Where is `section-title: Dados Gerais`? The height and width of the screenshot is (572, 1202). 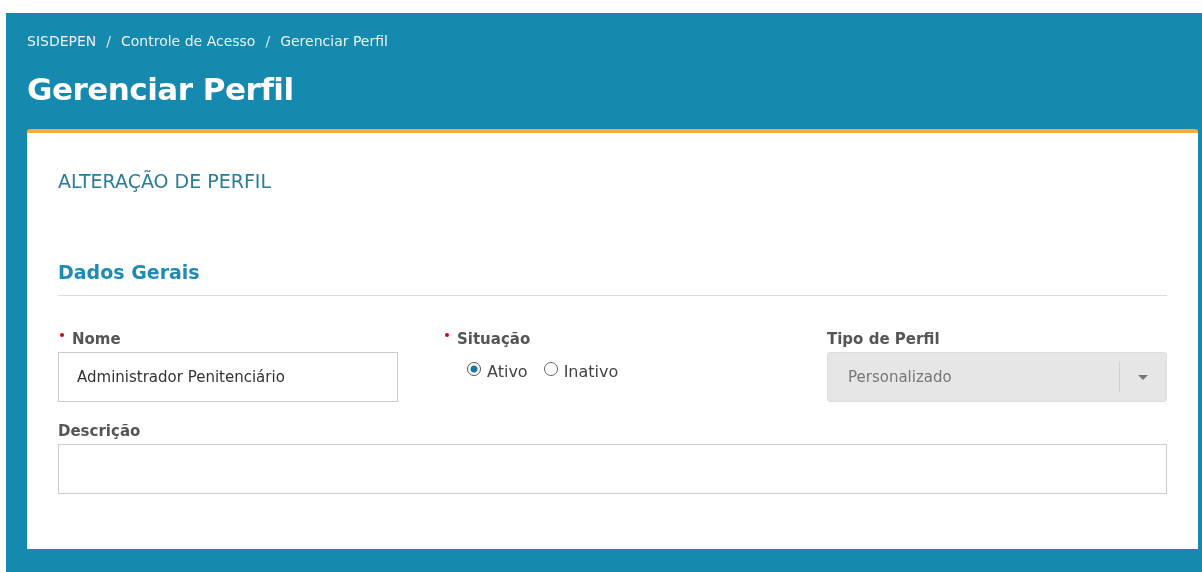
section-title: Dados Gerais is located at coordinates (612, 277).